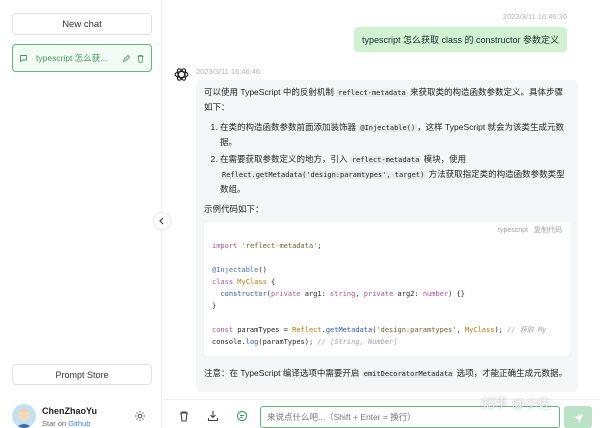 Image resolution: width=600 pixels, height=428 pixels. Describe the element at coordinates (516, 403) in the screenshot. I see `watermark: 知乎 @小佐` at that location.